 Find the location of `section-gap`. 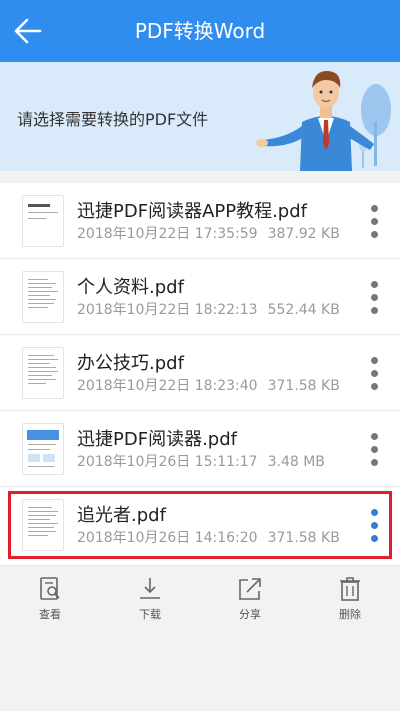

section-gap is located at coordinates (200, 177).